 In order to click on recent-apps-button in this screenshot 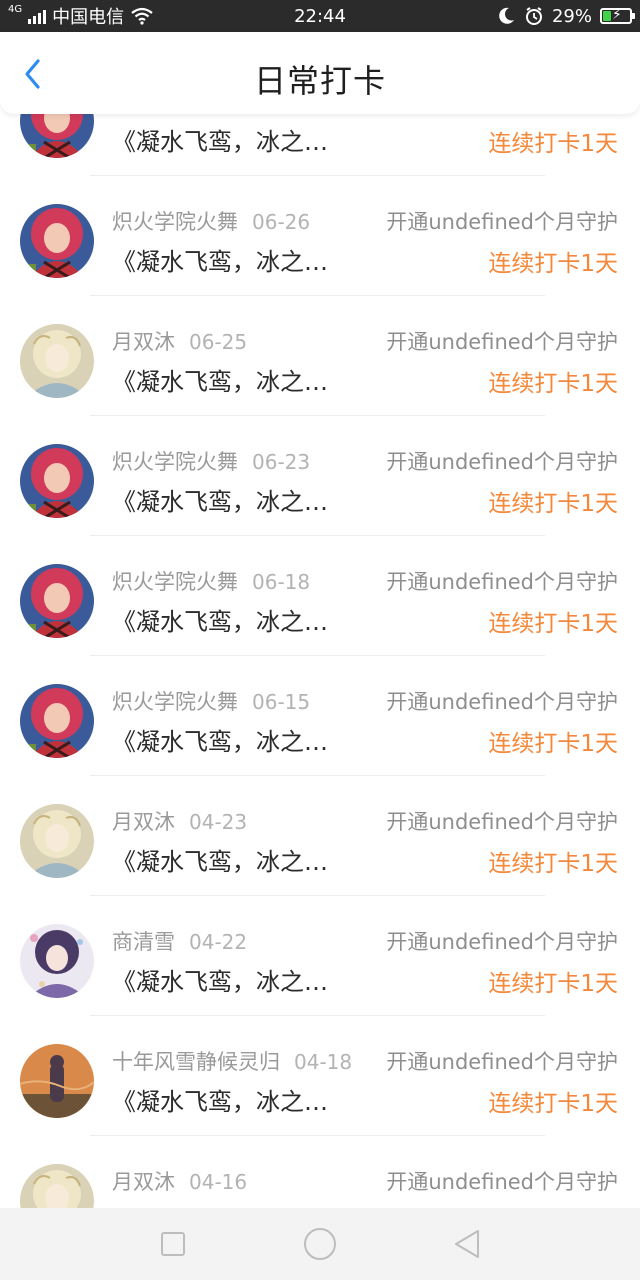, I will do `click(173, 1244)`.